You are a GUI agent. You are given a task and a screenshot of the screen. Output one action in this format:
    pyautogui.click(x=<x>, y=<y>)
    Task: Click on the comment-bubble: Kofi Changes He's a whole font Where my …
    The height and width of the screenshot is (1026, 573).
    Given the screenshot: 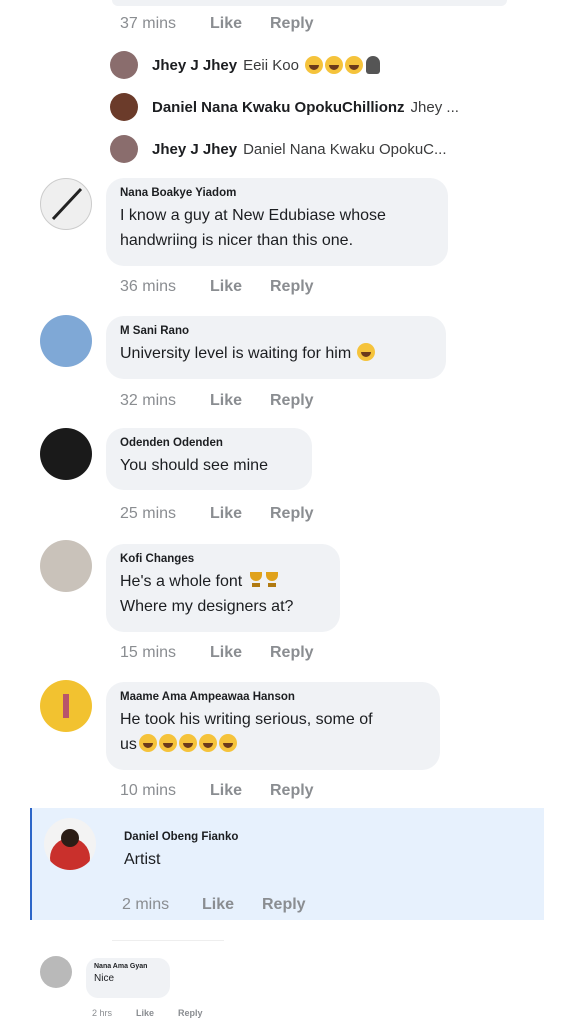 What is the action you would take?
    pyautogui.click(x=223, y=588)
    